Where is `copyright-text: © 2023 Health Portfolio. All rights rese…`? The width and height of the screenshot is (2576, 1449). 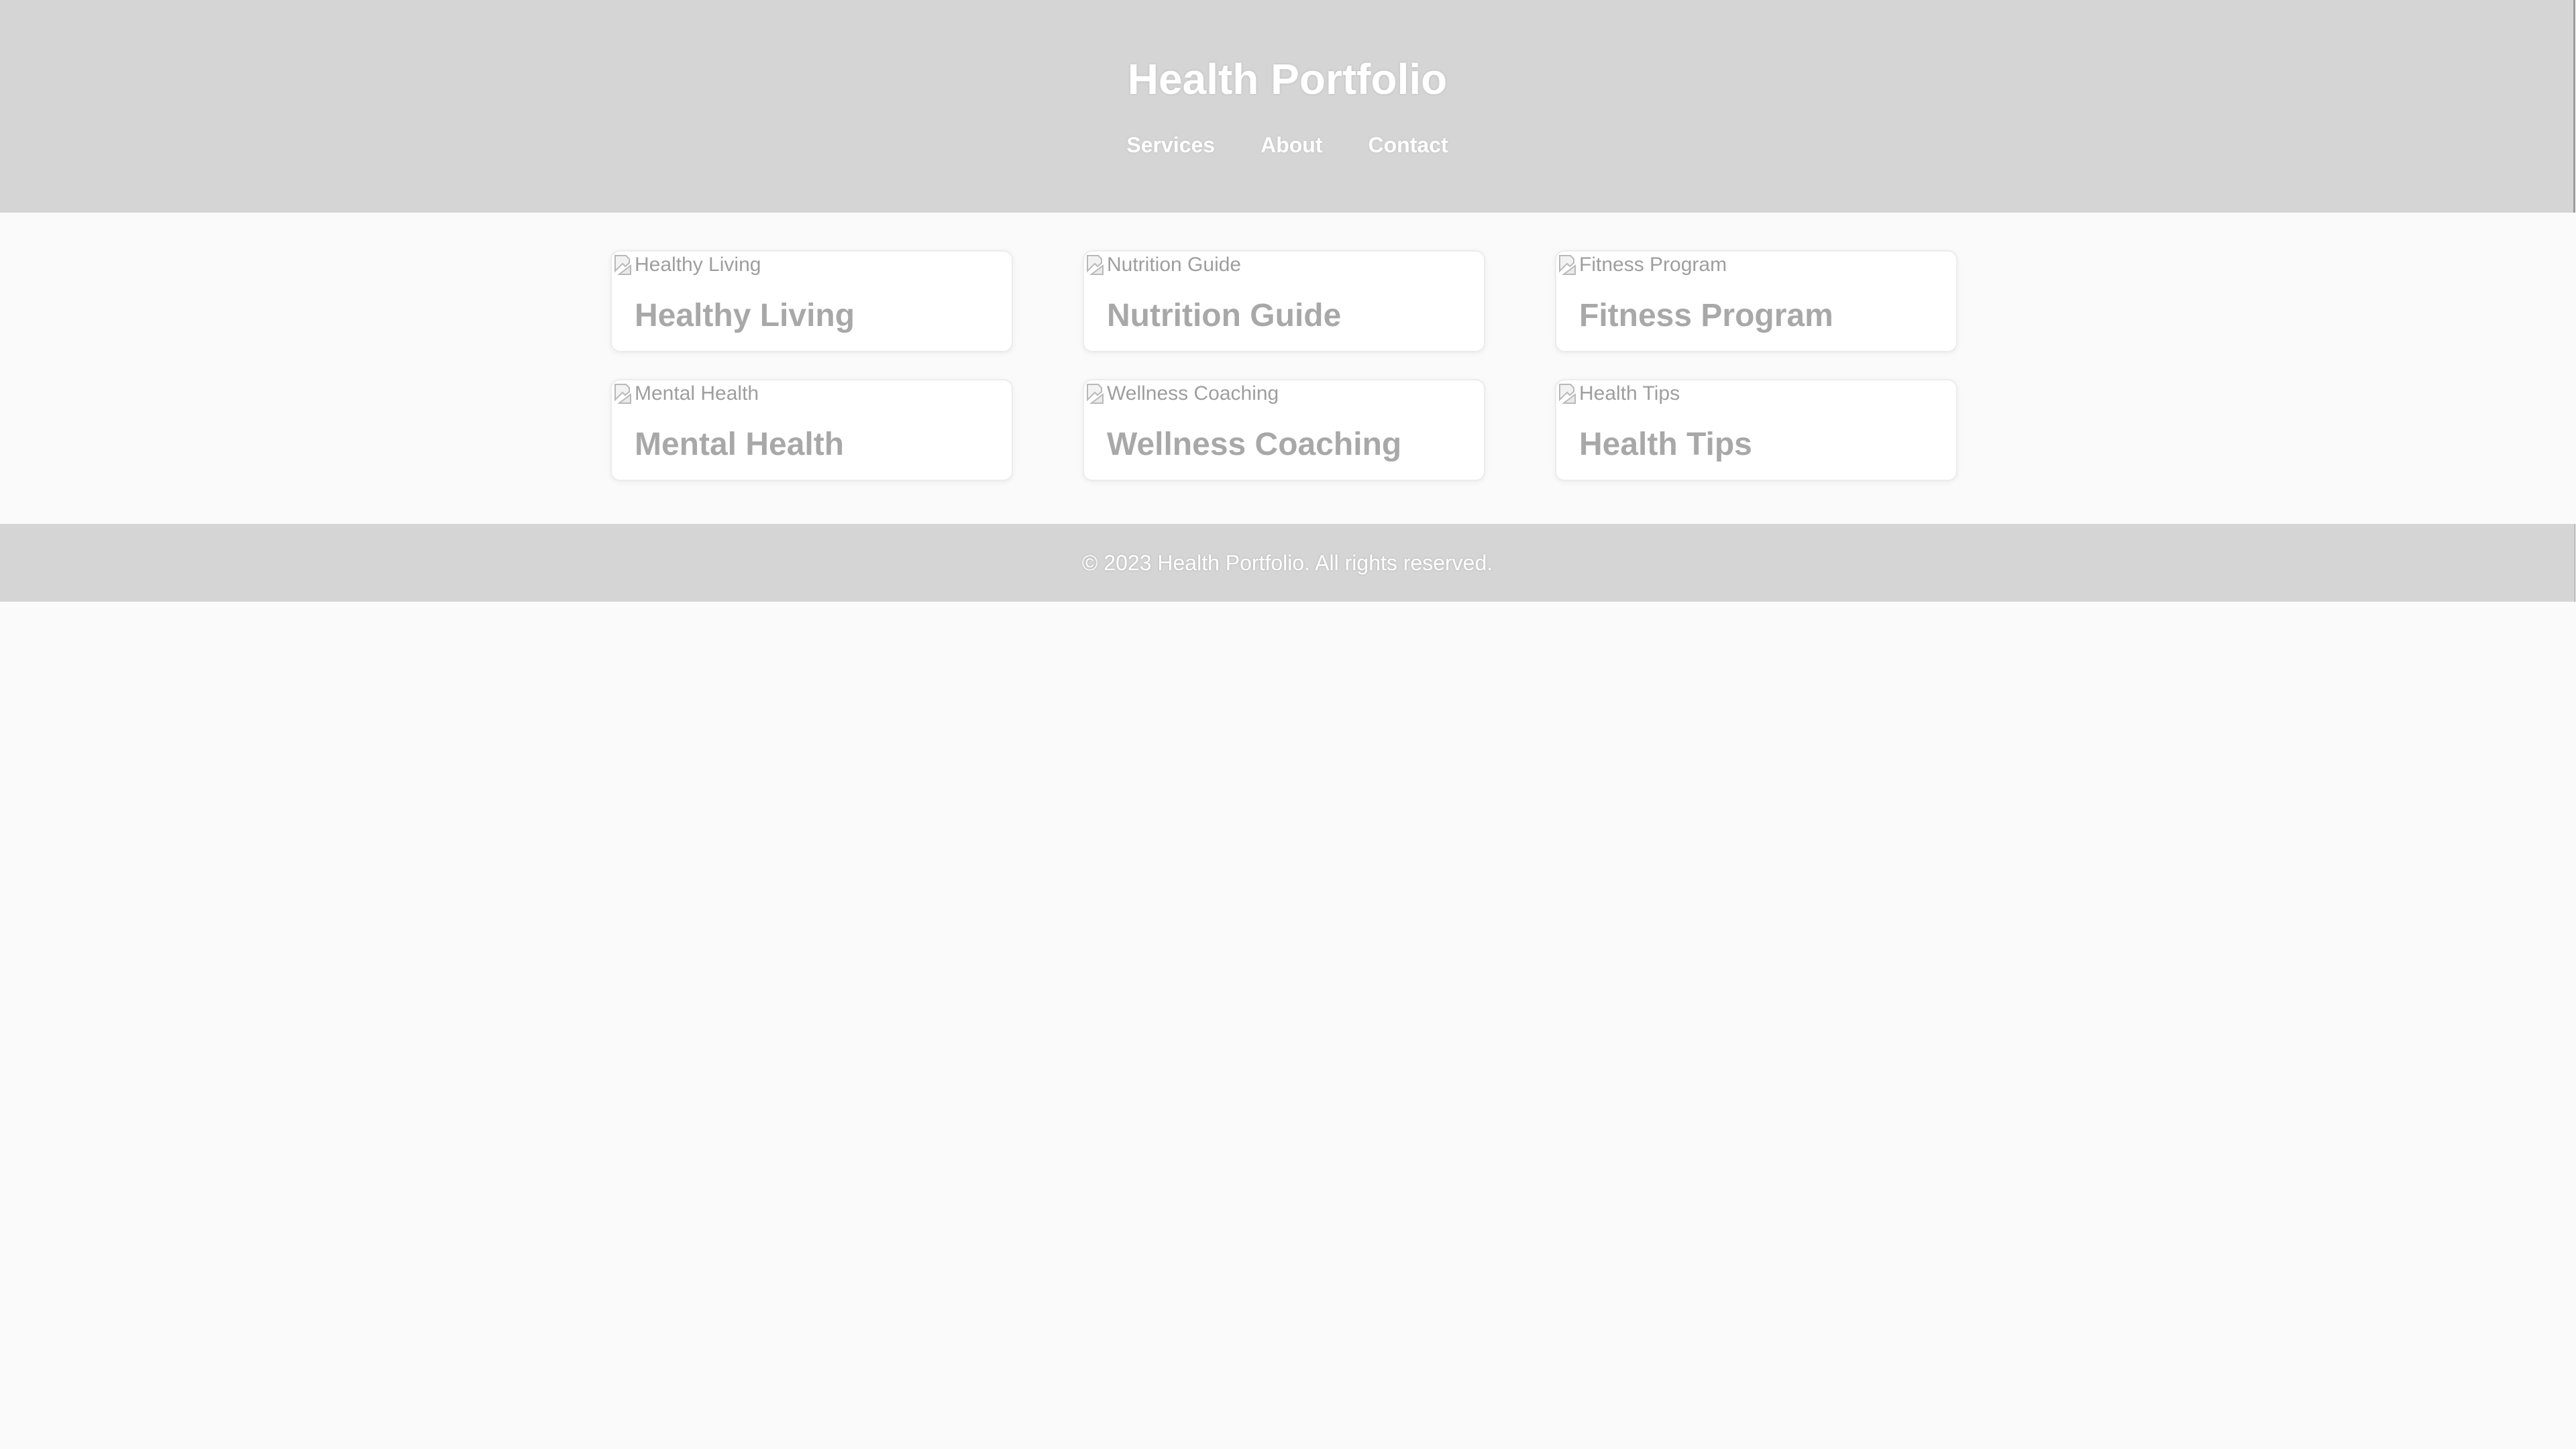
copyright-text: © 2023 Health Portfolio. All rights rese… is located at coordinates (1287, 563).